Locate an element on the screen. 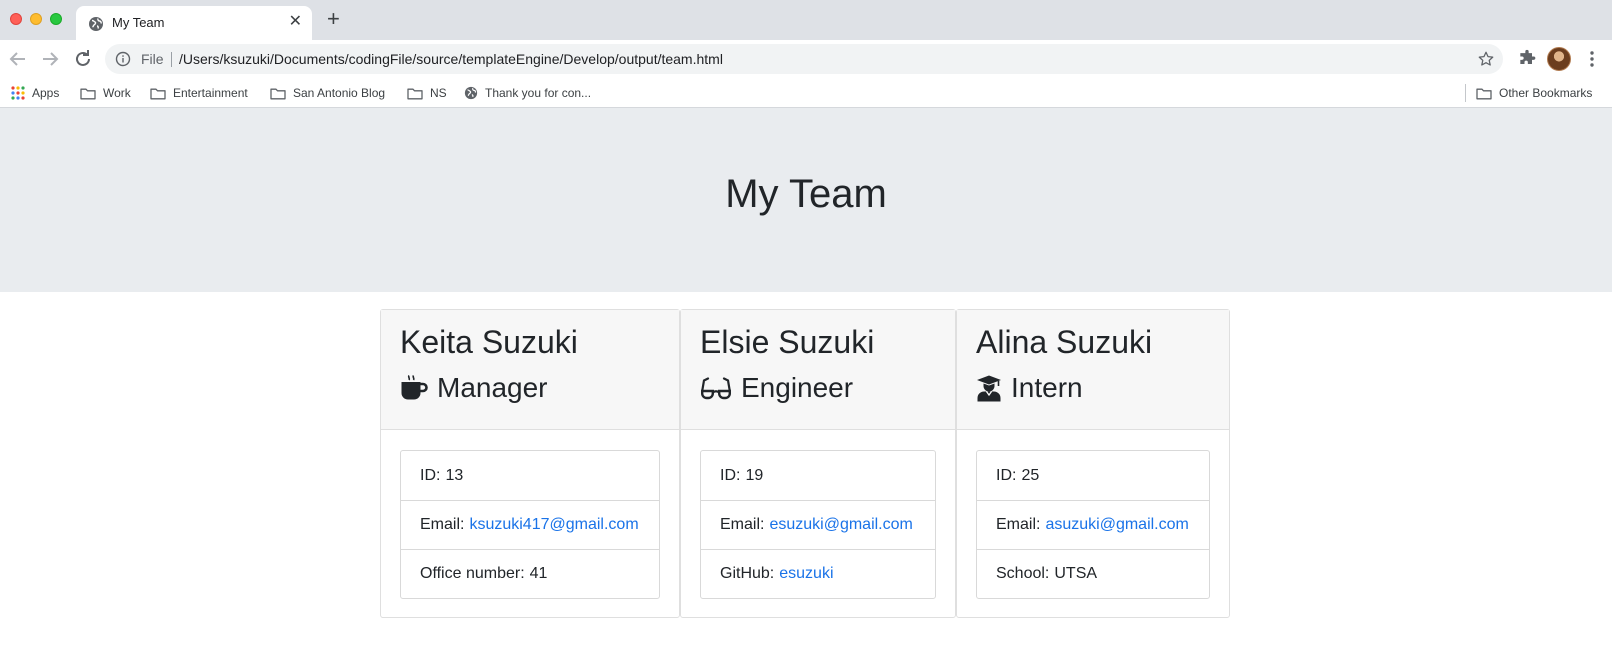 The height and width of the screenshot is (649, 1612). profile-avatar is located at coordinates (1559, 59).